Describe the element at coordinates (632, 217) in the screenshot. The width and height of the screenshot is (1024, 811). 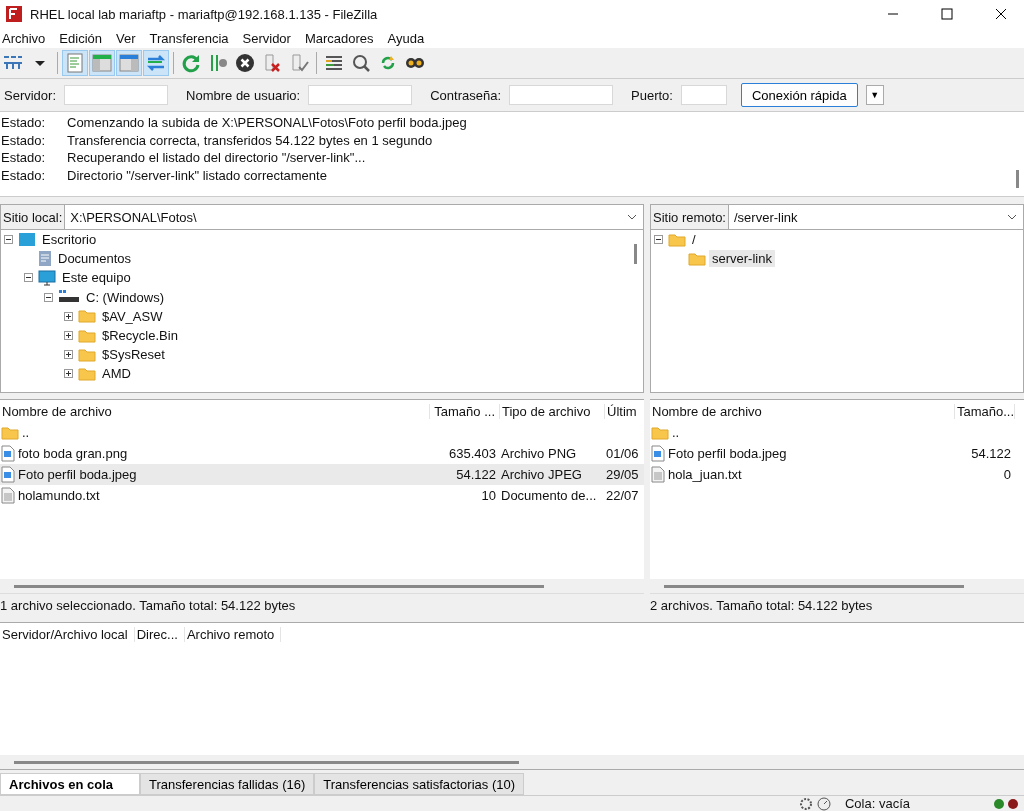
I see `chevron-down-icon` at that location.